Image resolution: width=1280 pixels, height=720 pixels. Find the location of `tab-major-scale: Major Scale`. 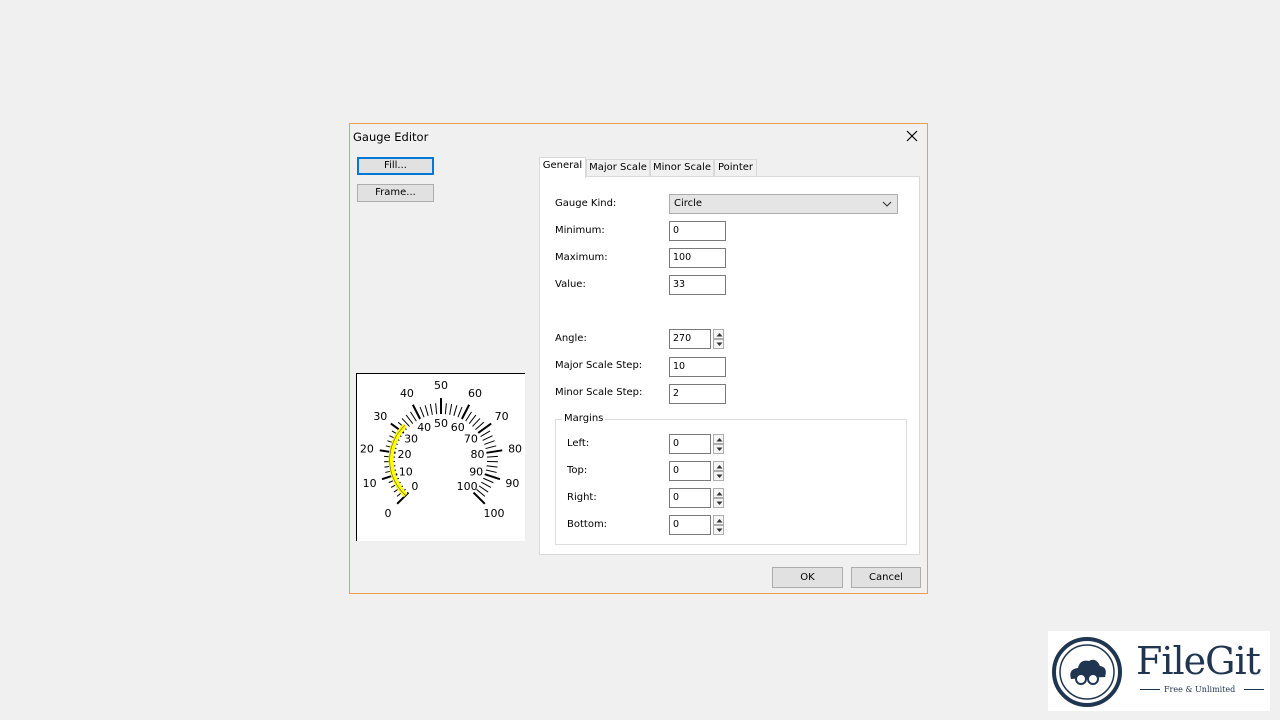

tab-major-scale: Major Scale is located at coordinates (618, 168).